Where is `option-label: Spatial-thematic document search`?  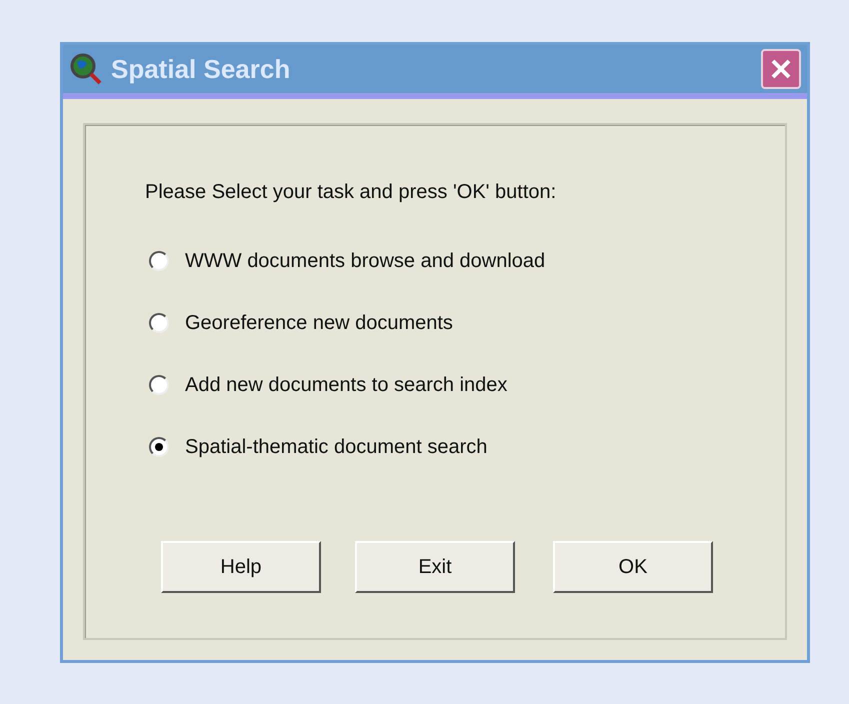 option-label: Spatial-thematic document search is located at coordinates (336, 447).